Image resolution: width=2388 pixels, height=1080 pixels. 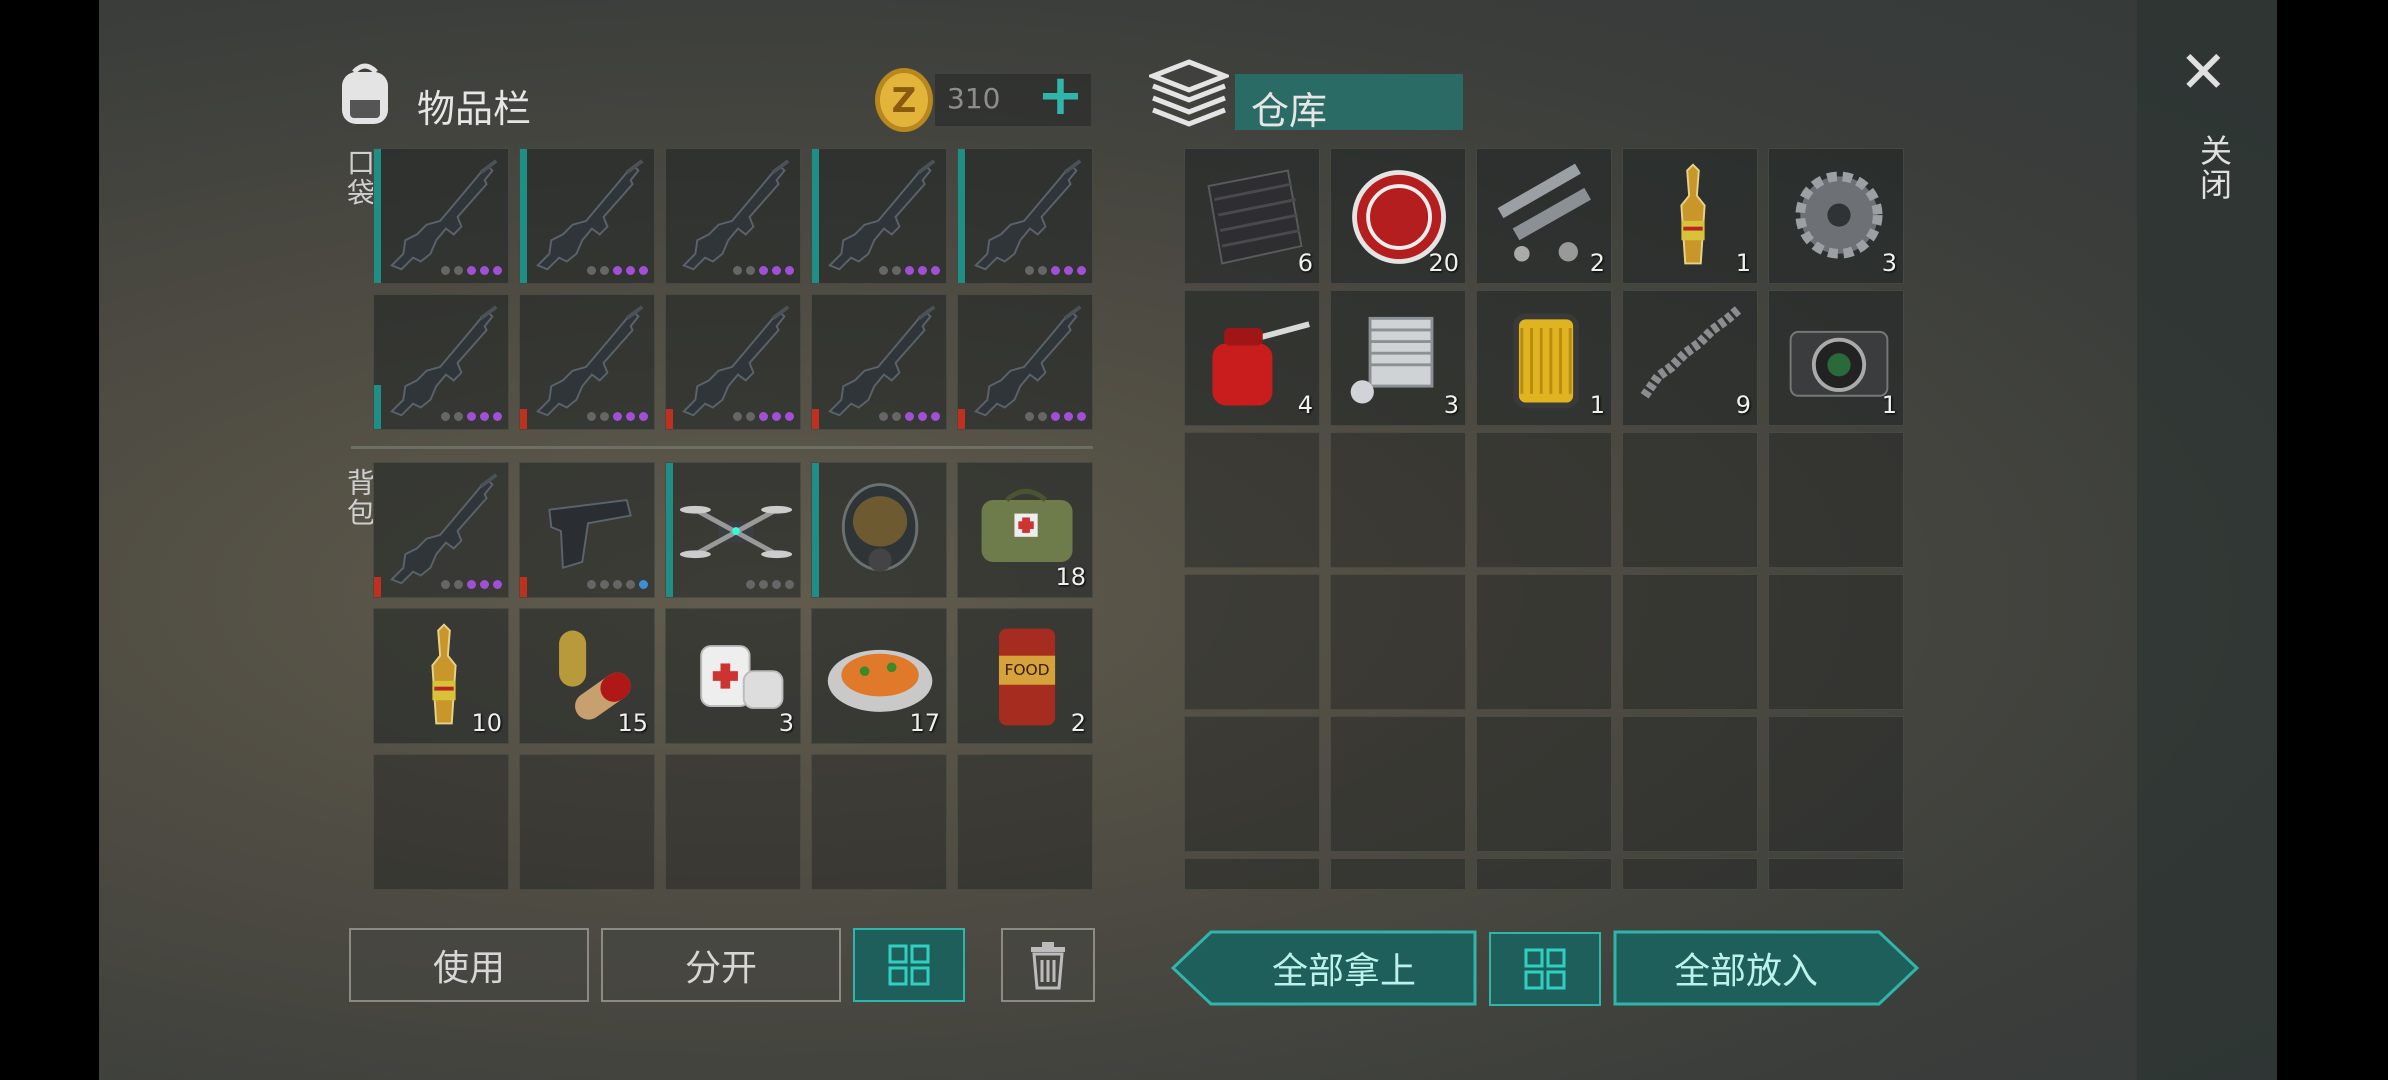 What do you see at coordinates (1324, 968) in the screenshot?
I see `take-all-button: 全部拿上` at bounding box center [1324, 968].